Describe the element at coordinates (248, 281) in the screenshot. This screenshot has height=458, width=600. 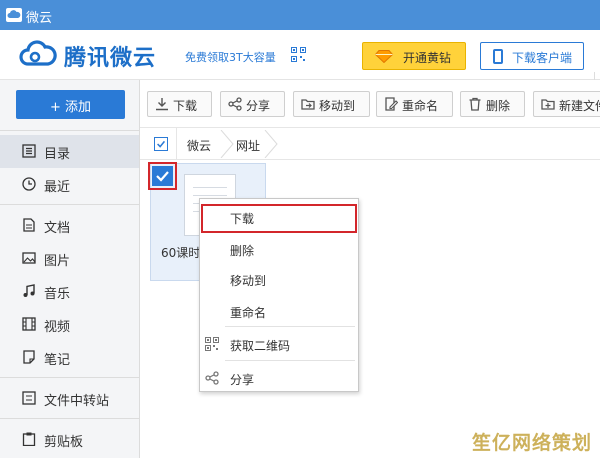
I see `context-menu-item-label: 移动到` at that location.